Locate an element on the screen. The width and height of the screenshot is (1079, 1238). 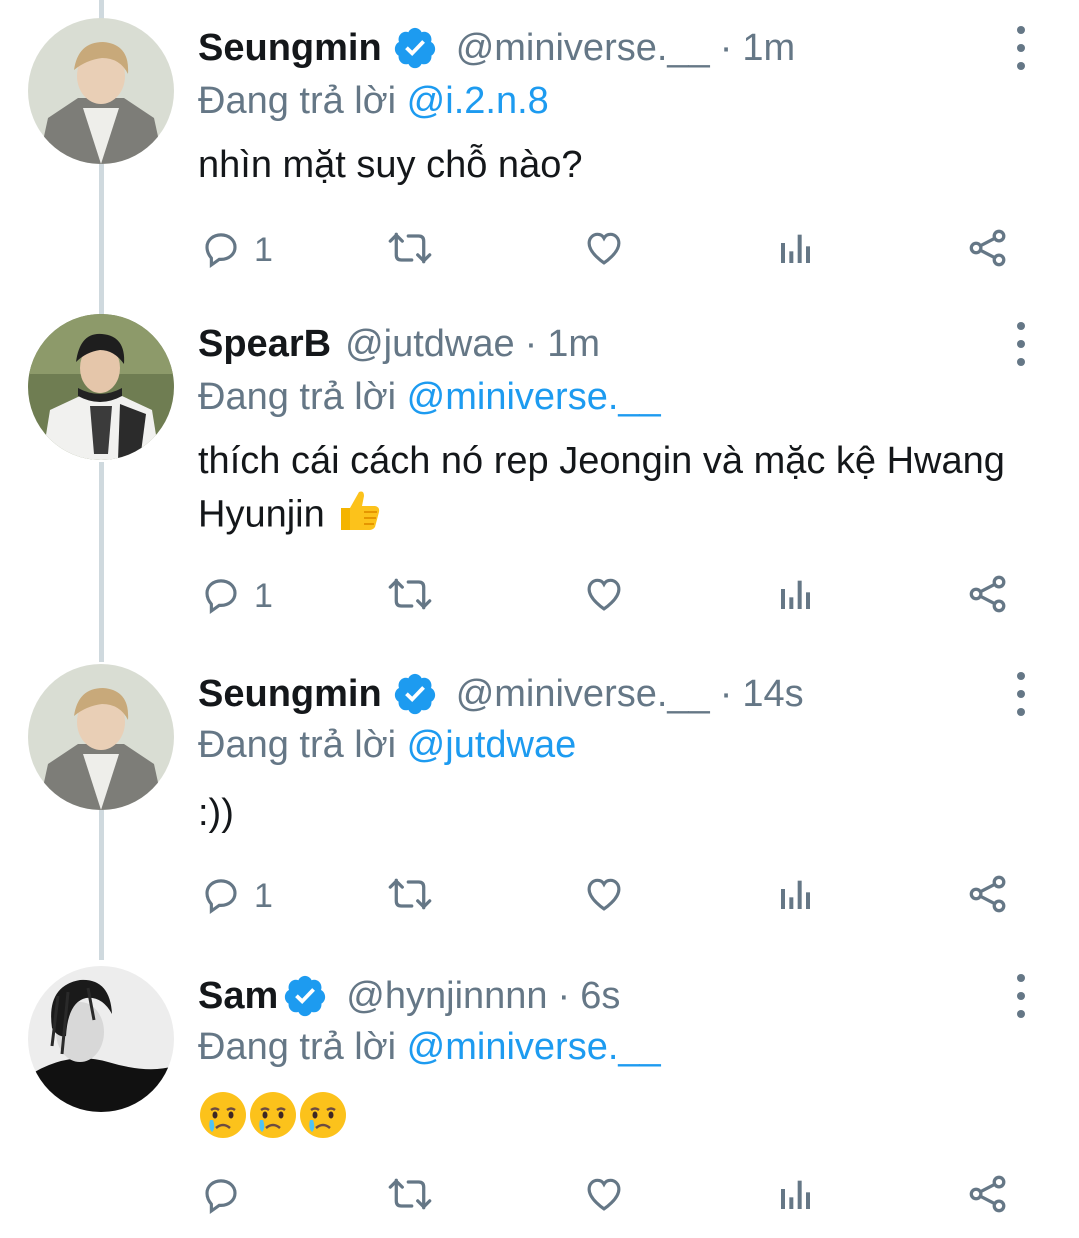
reply-context: Đang trả lời @i.2.n.8 is located at coordinates (373, 101).